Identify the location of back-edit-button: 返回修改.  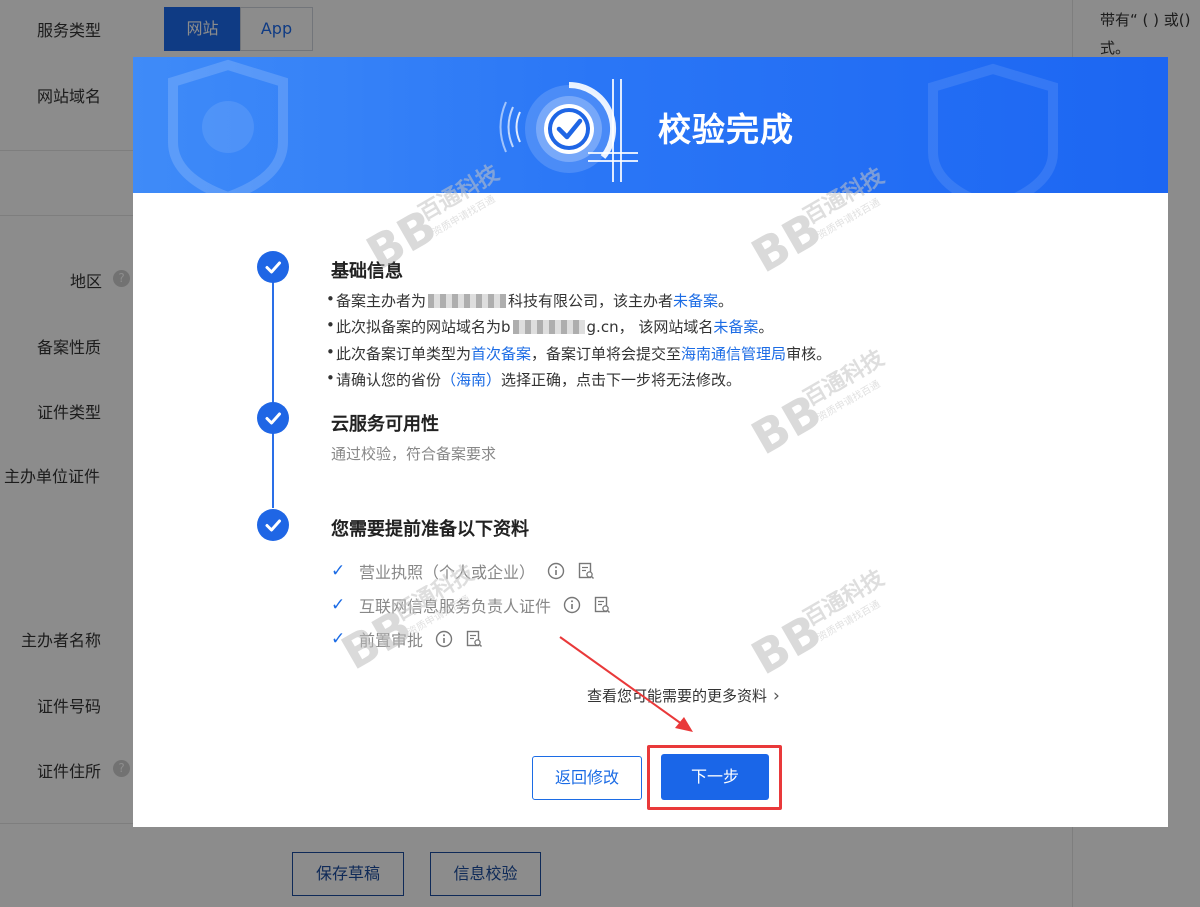
(587, 778).